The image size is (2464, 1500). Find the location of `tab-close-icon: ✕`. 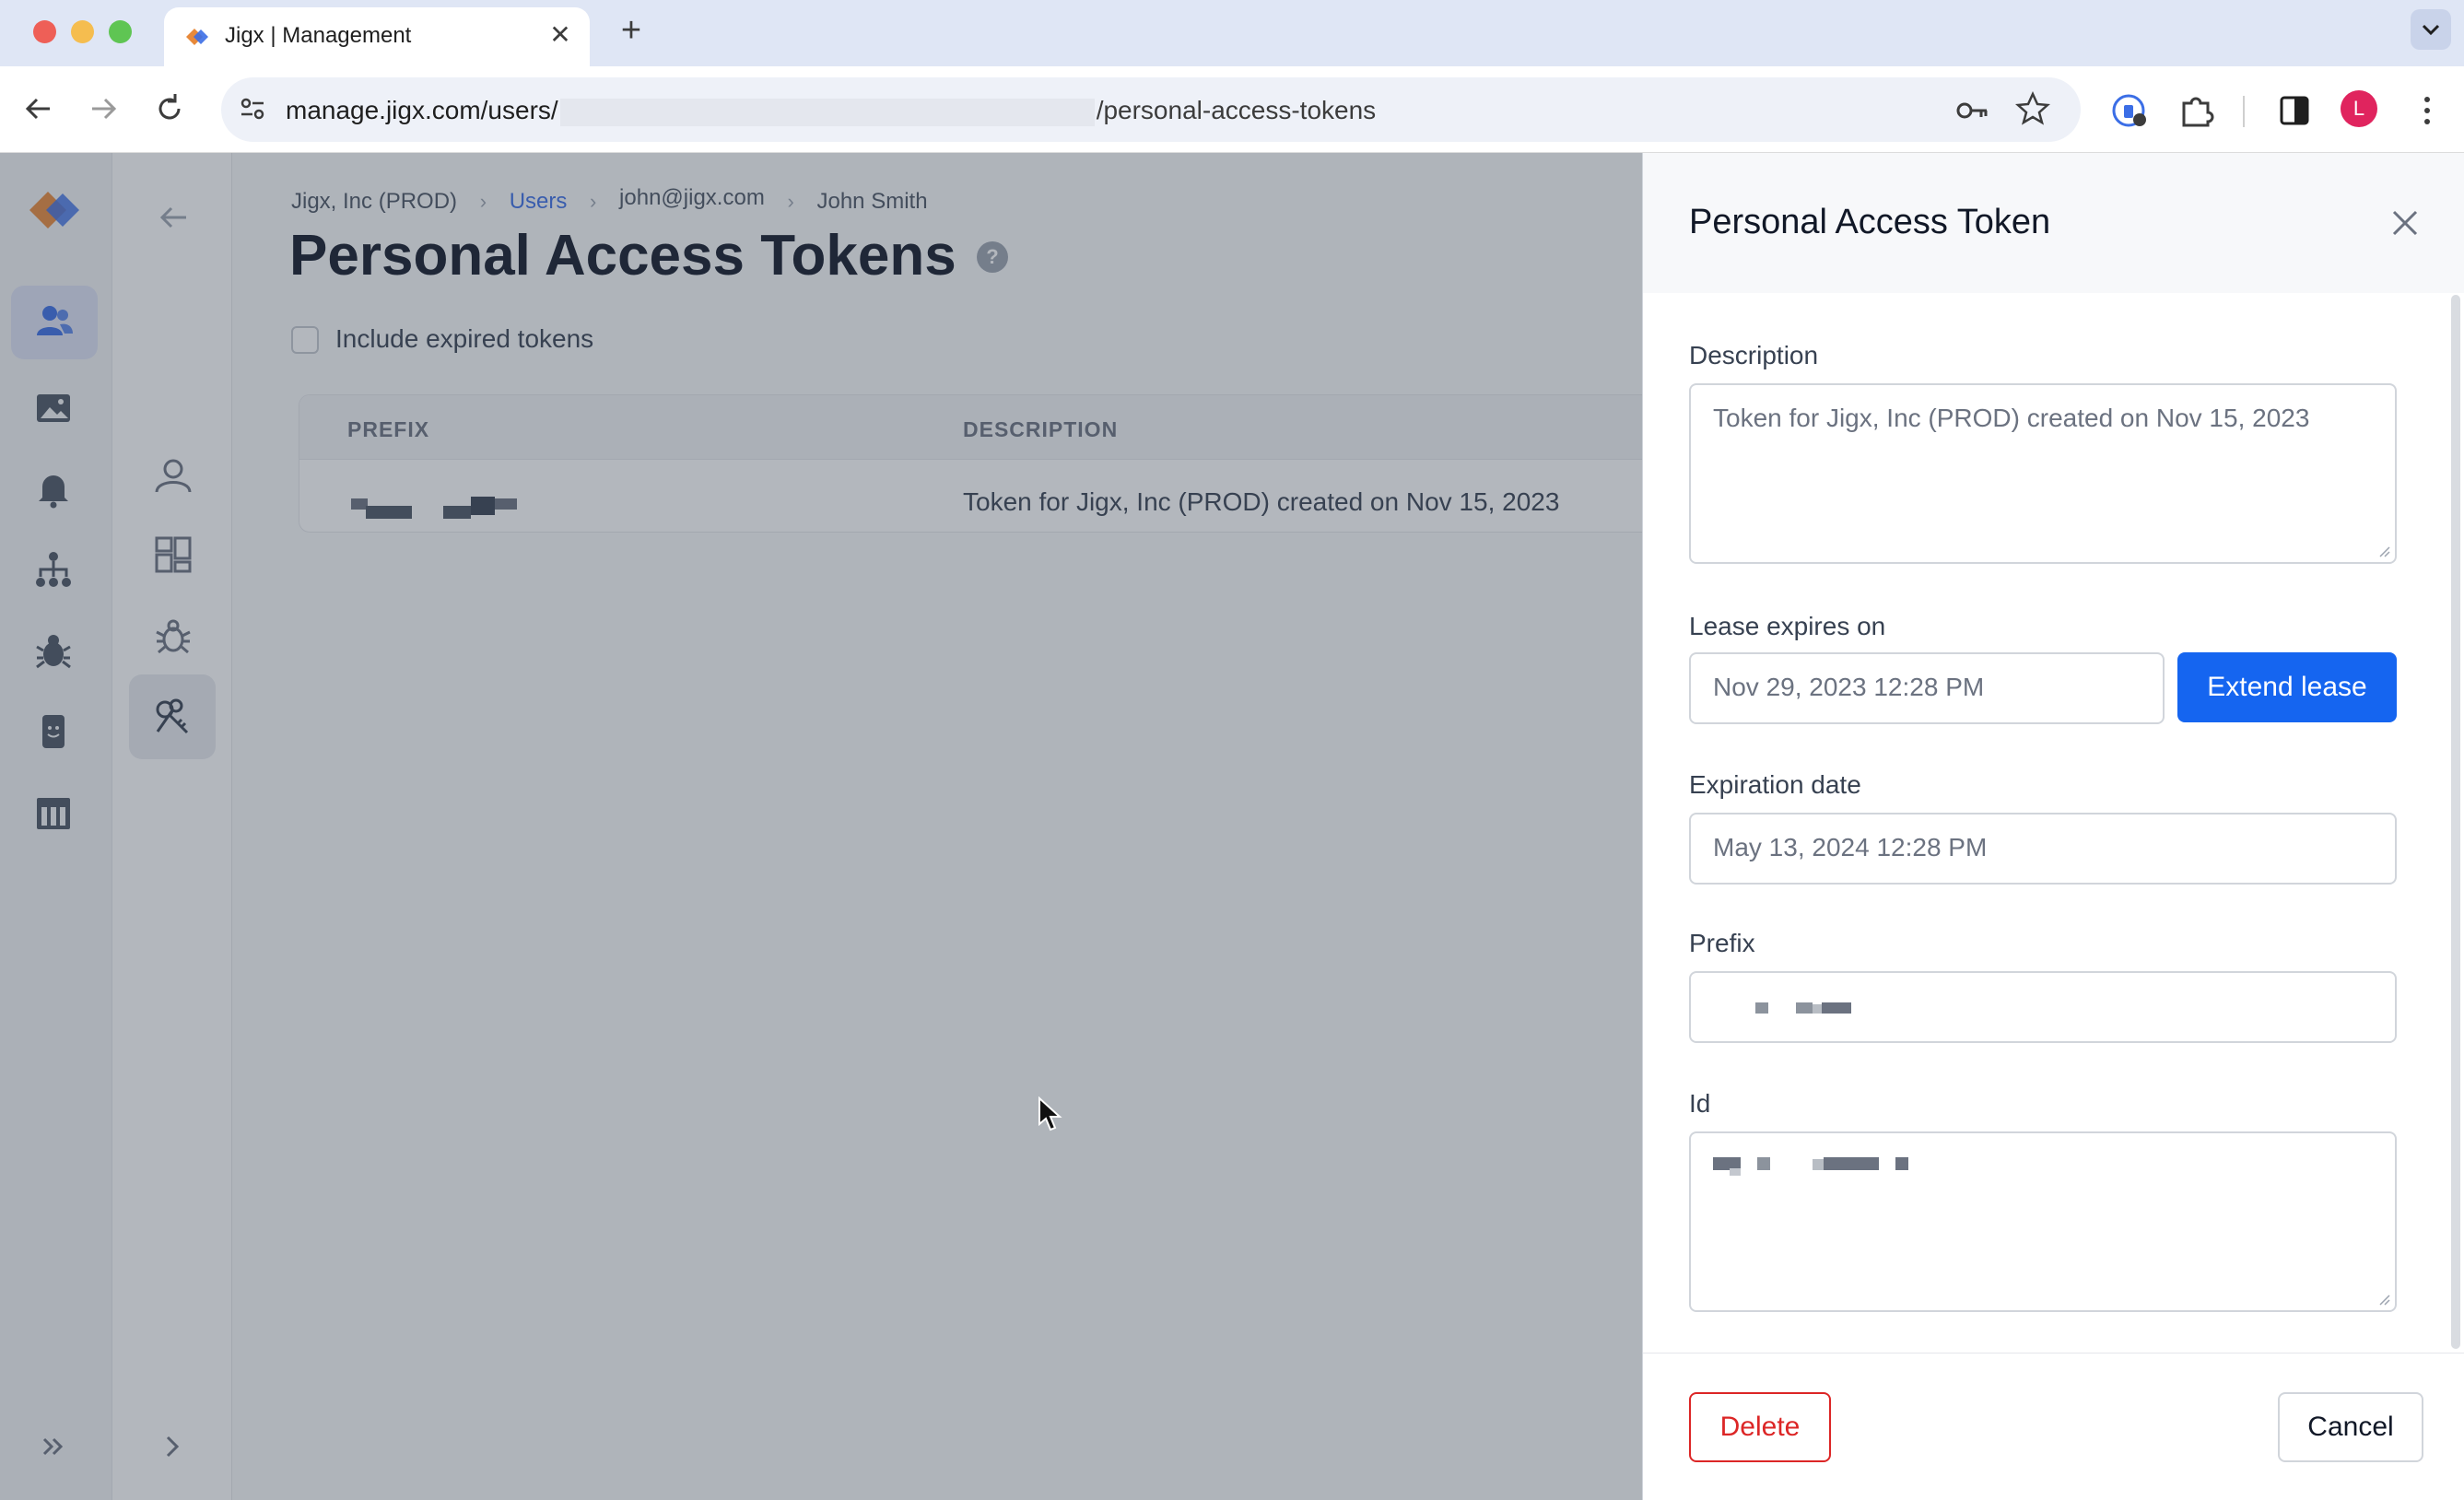

tab-close-icon: ✕ is located at coordinates (560, 35).